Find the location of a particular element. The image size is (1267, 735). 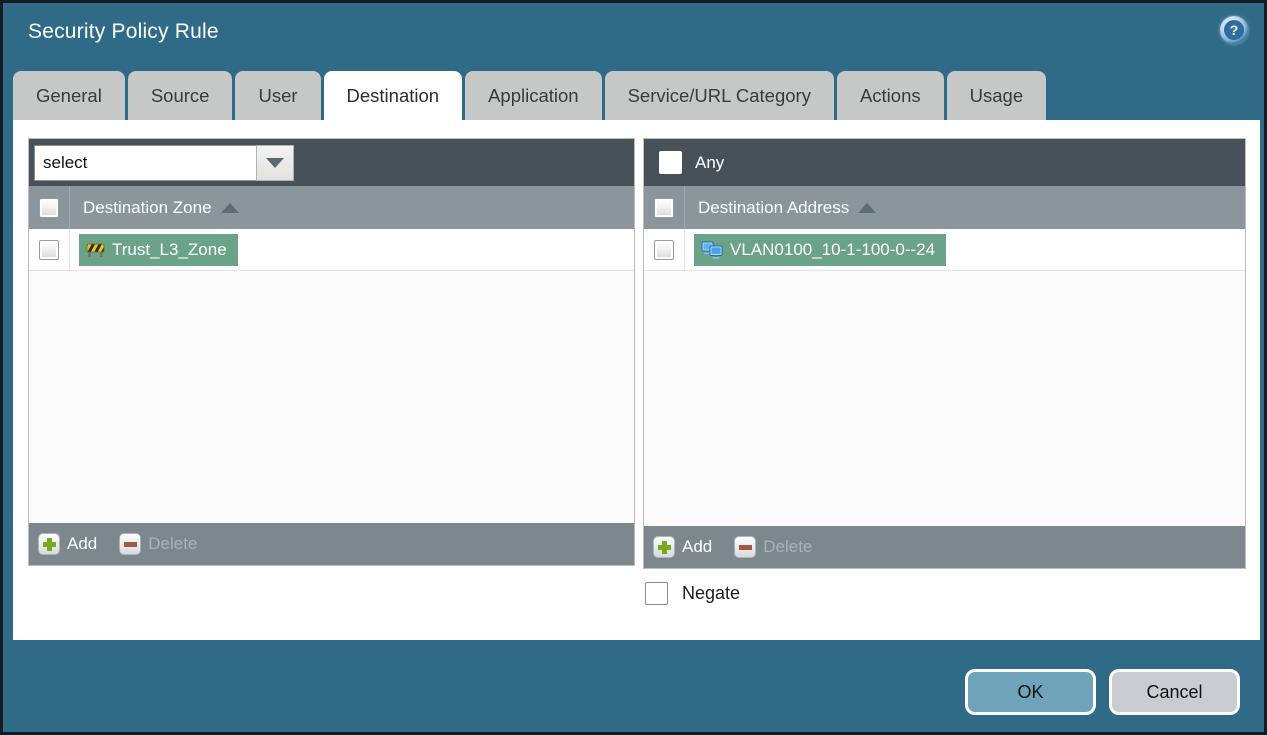

address-select-all-cell is located at coordinates (664, 207).